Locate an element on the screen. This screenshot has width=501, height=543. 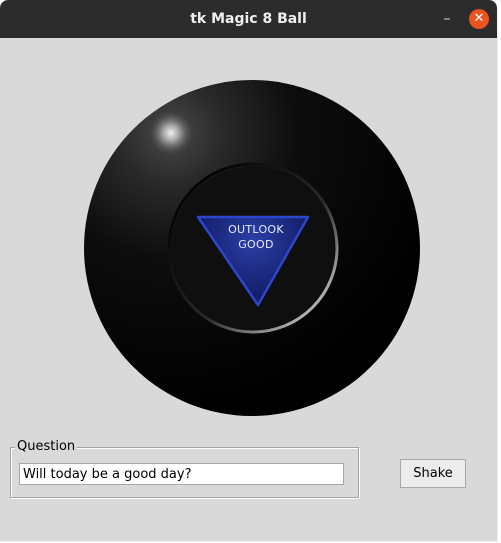
close-button: ✕ is located at coordinates (479, 19).